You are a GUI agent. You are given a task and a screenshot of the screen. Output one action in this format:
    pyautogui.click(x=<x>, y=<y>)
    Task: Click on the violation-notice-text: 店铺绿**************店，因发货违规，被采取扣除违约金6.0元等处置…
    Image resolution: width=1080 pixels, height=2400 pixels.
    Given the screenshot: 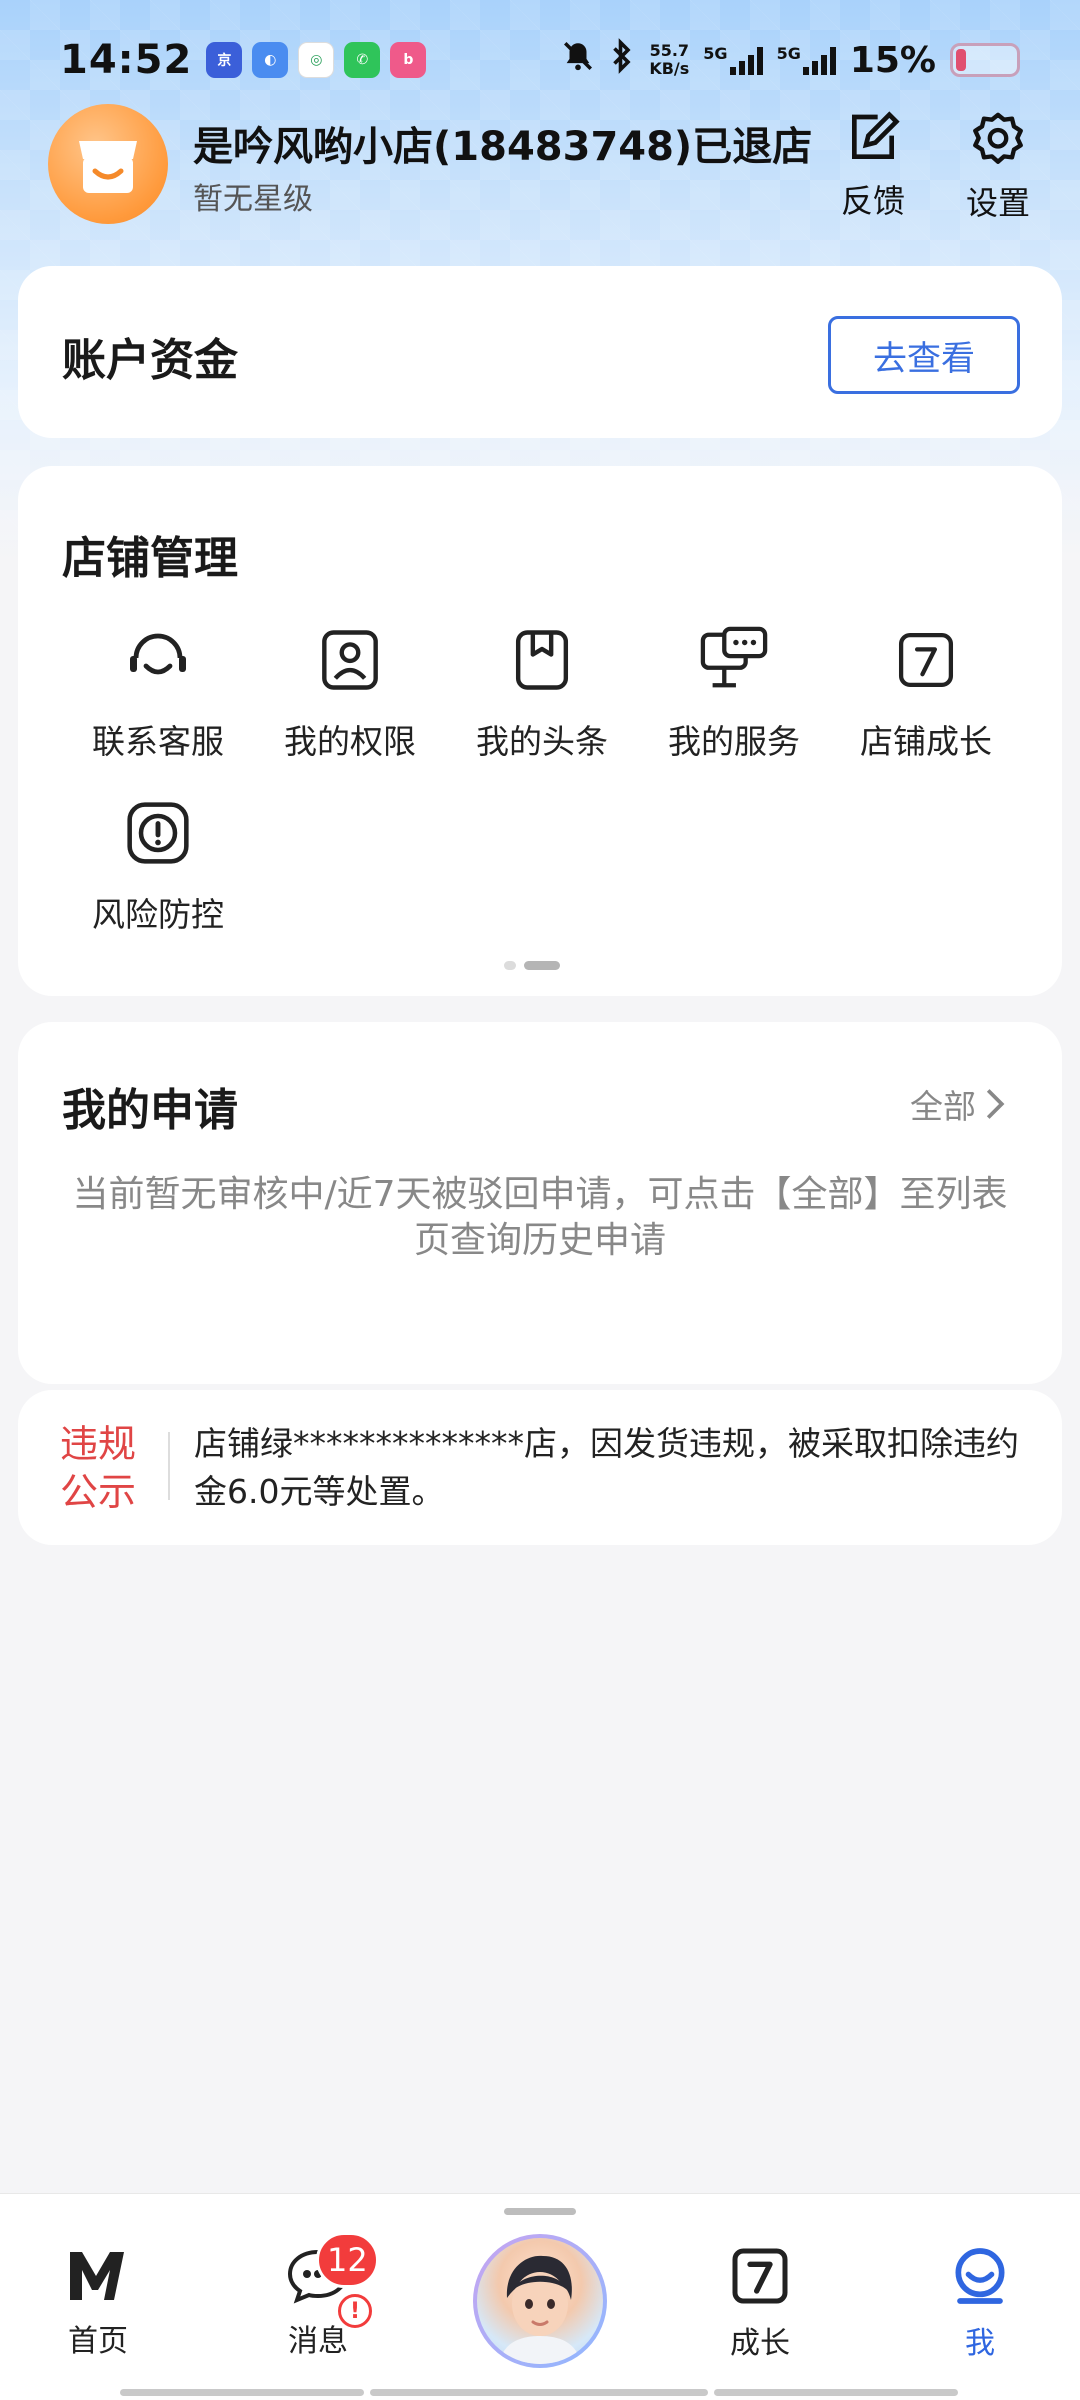 What is the action you would take?
    pyautogui.click(x=606, y=1467)
    